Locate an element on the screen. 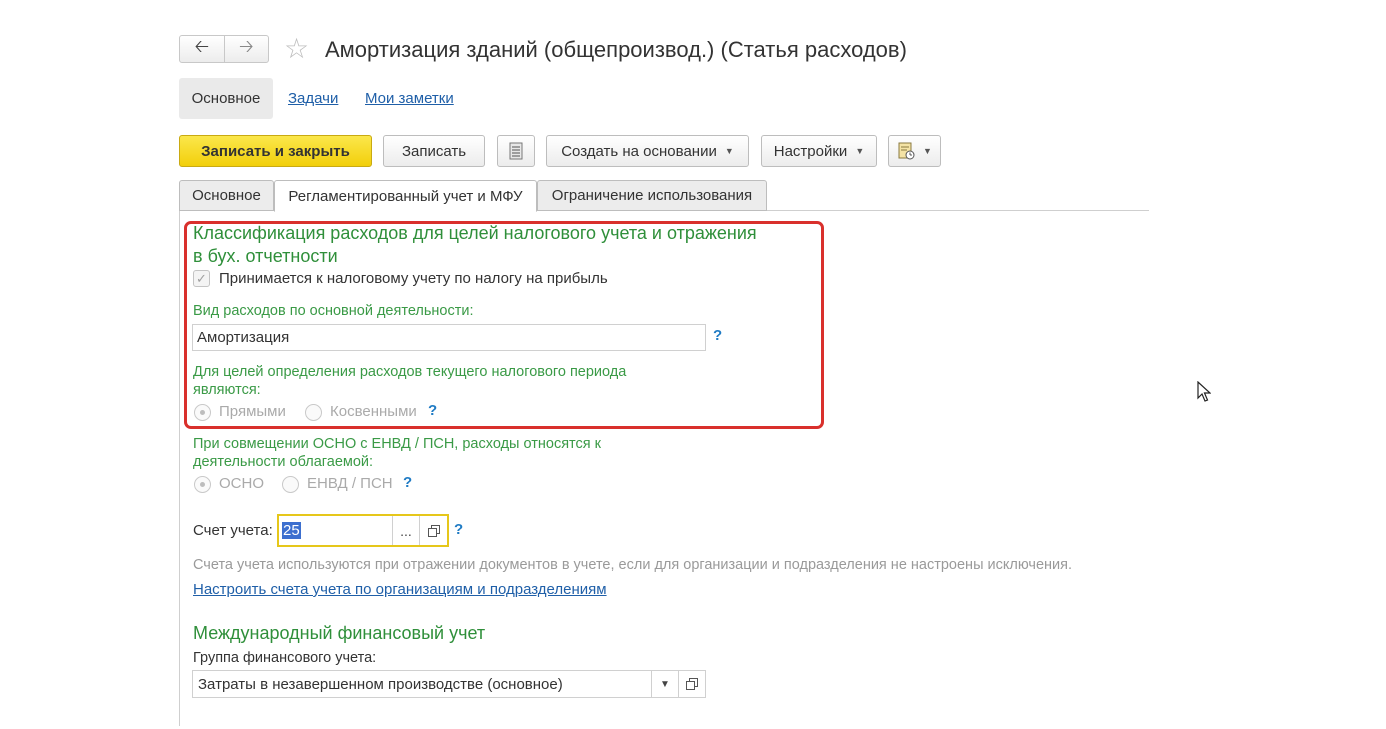 This screenshot has height=729, width=1386. create-based-on-label: Создать на основании is located at coordinates (639, 151).